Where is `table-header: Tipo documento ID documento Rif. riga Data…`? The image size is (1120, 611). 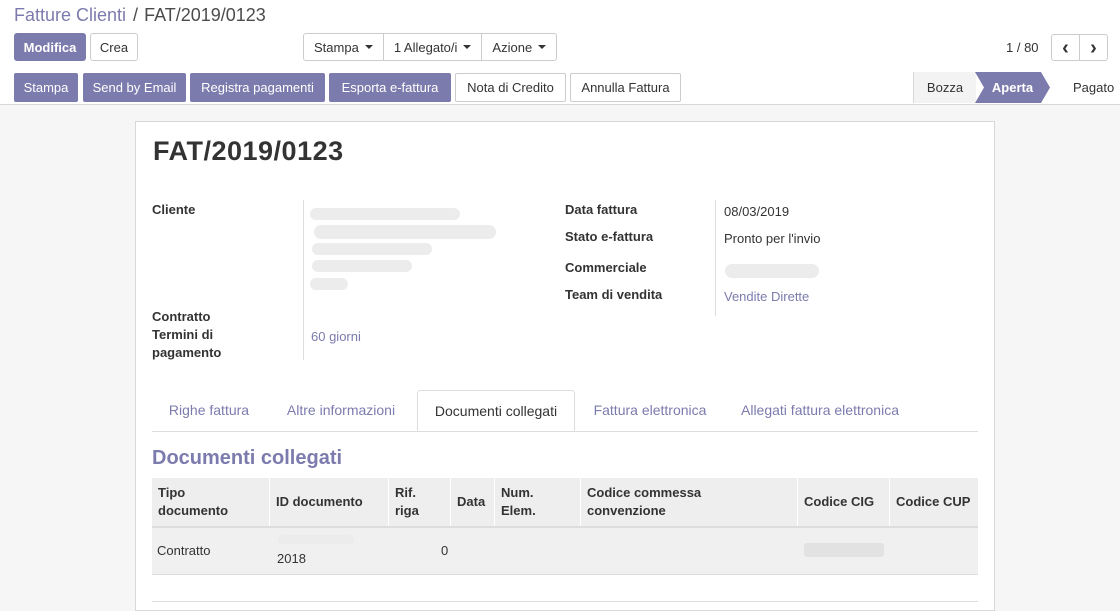 table-header: Tipo documento ID documento Rif. riga Data… is located at coordinates (565, 503).